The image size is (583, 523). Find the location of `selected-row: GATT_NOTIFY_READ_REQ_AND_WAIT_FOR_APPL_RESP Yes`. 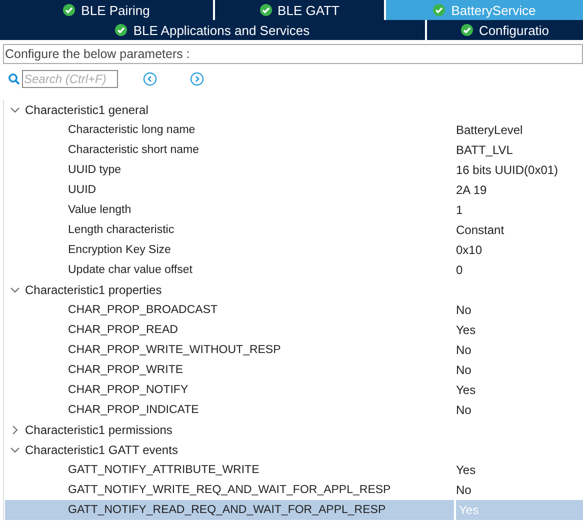

selected-row: GATT_NOTIFY_READ_REQ_AND_WAIT_FOR_APPL_RESP Yes is located at coordinates (294, 510).